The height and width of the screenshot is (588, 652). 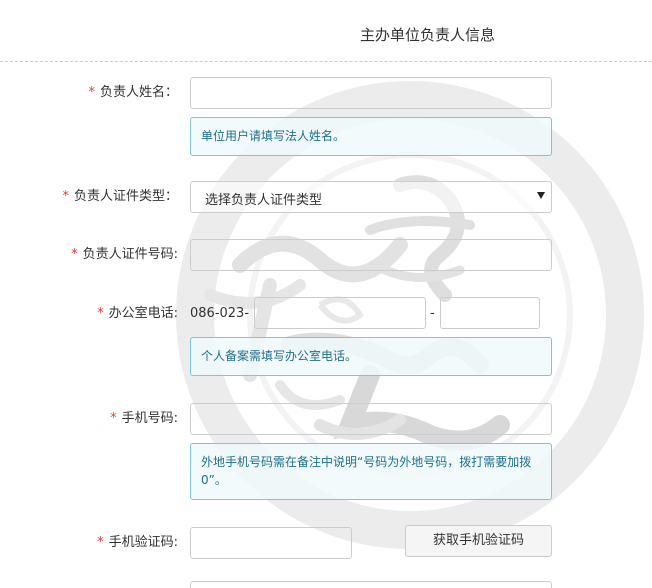 What do you see at coordinates (490, 313) in the screenshot?
I see `office-phone-extension-input` at bounding box center [490, 313].